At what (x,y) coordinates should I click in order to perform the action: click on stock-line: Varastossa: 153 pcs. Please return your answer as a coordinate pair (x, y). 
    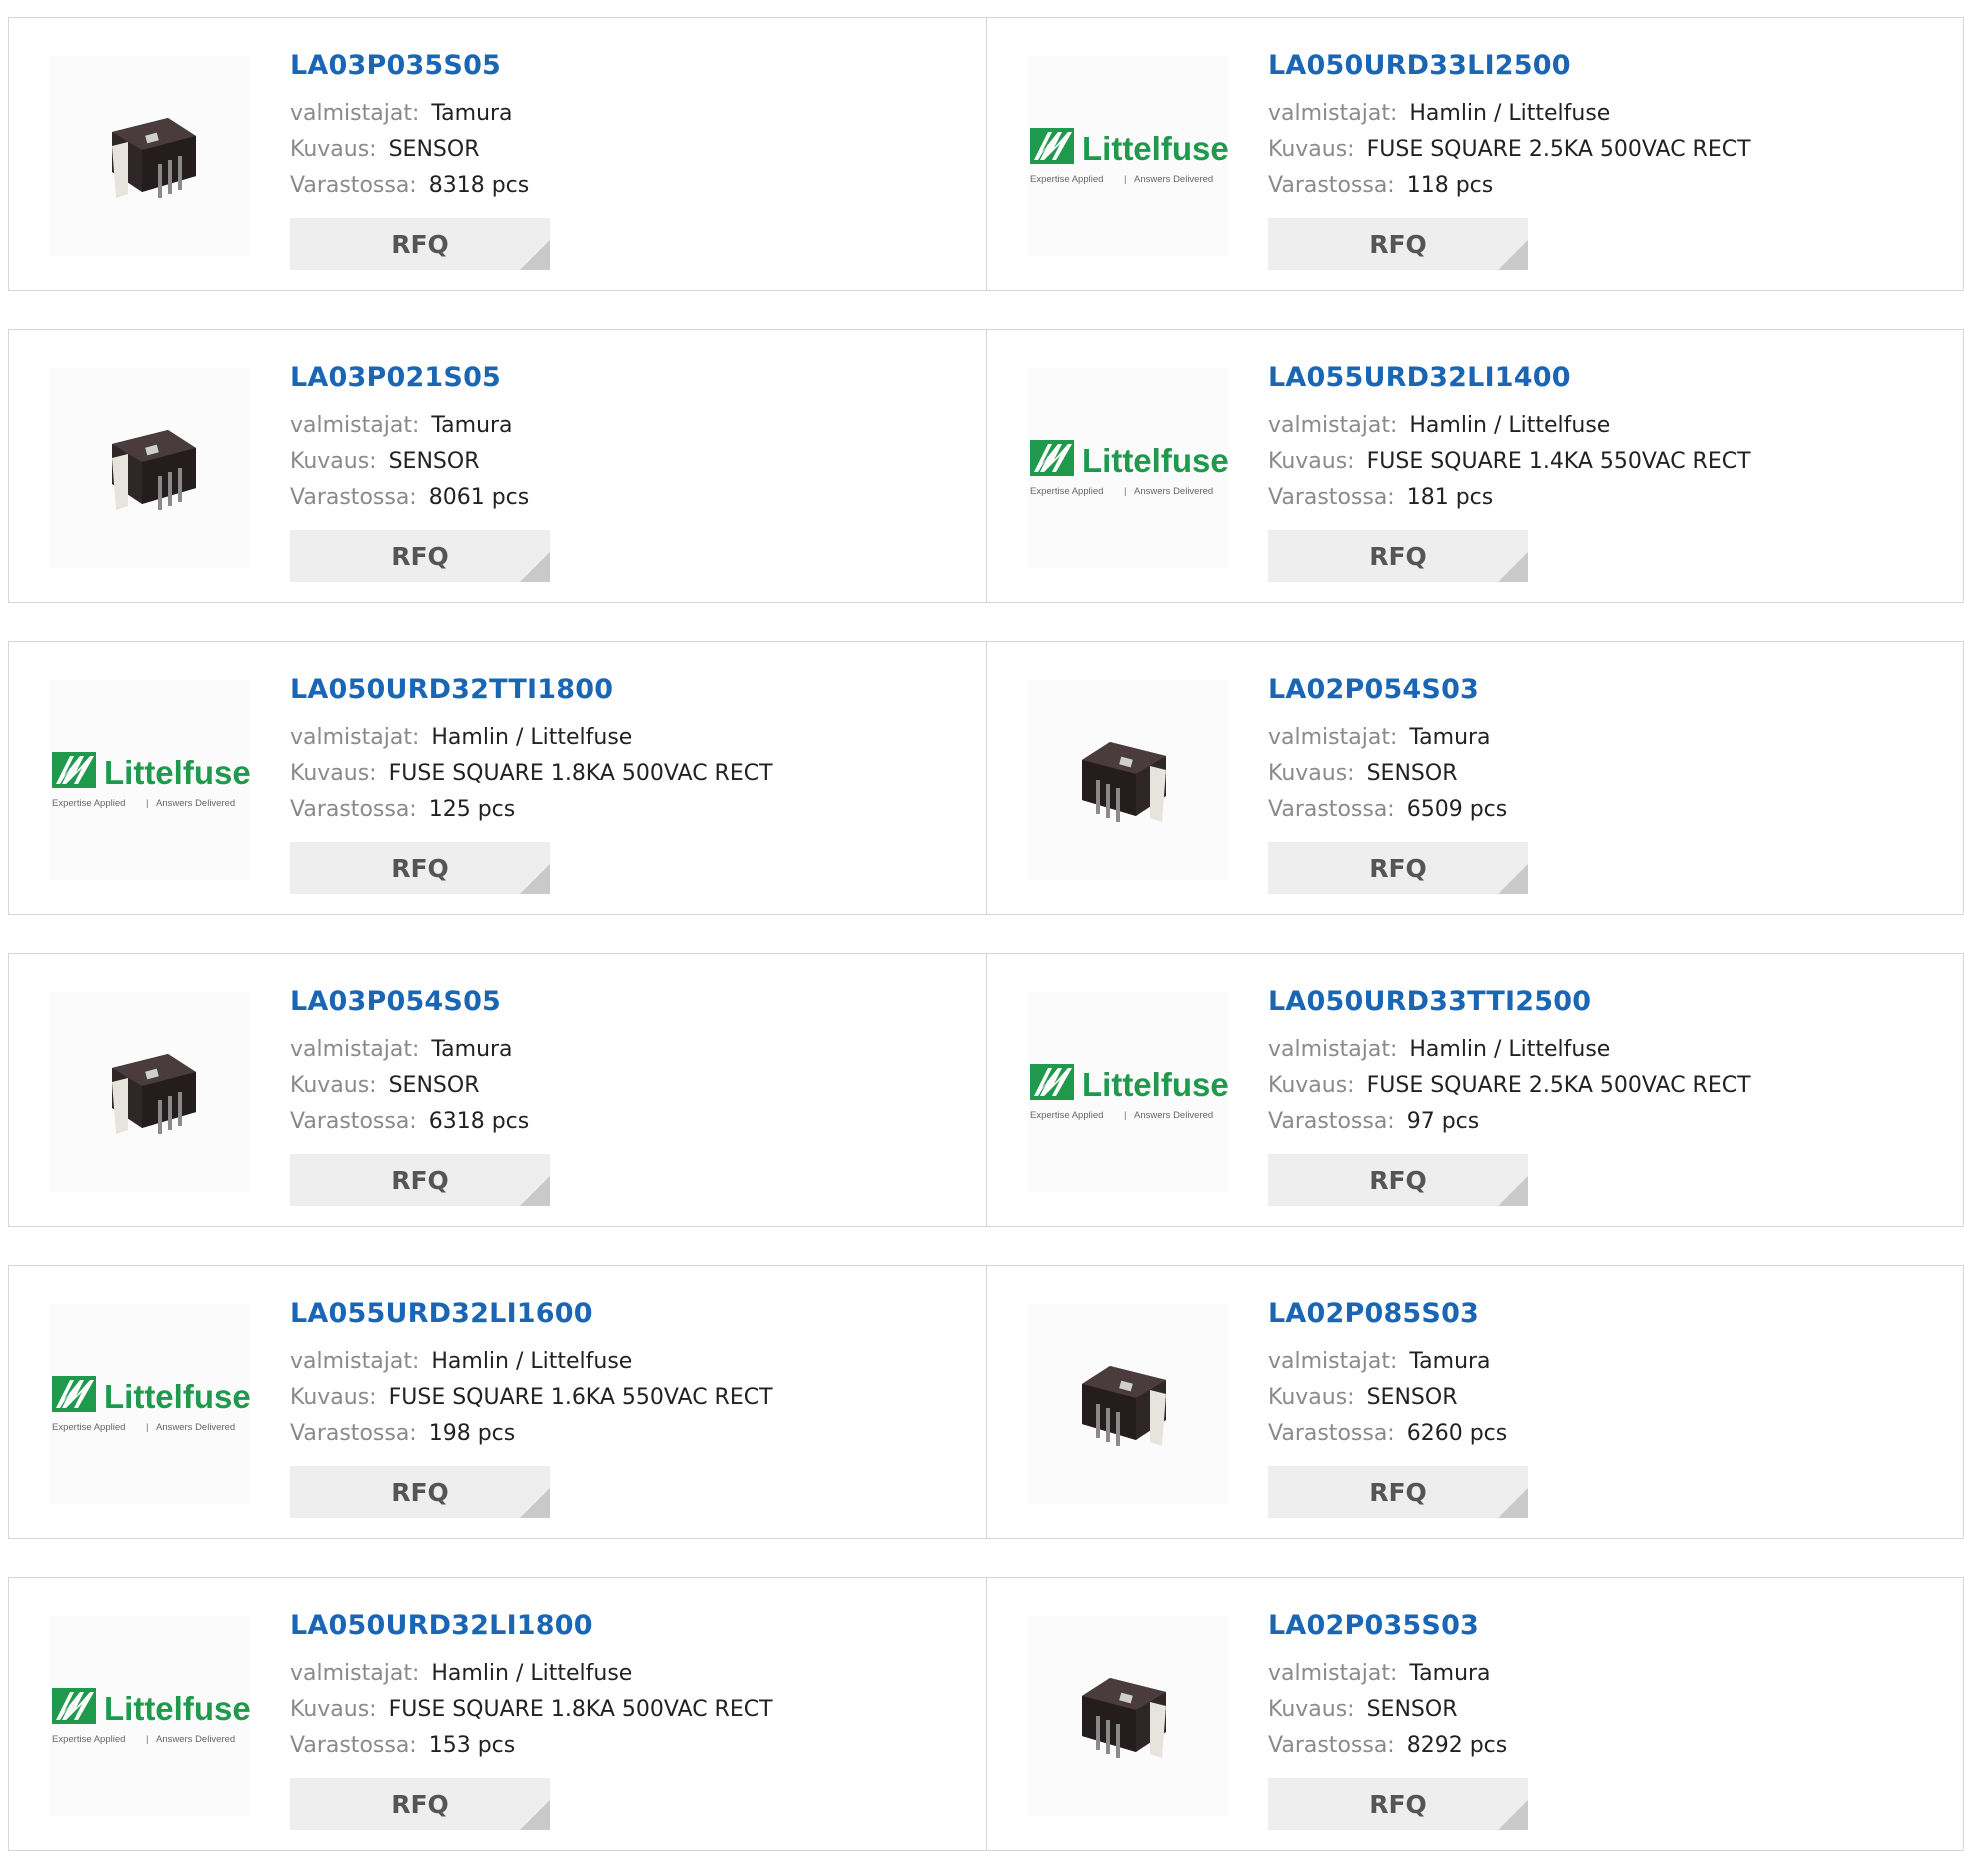
    Looking at the image, I should click on (531, 1746).